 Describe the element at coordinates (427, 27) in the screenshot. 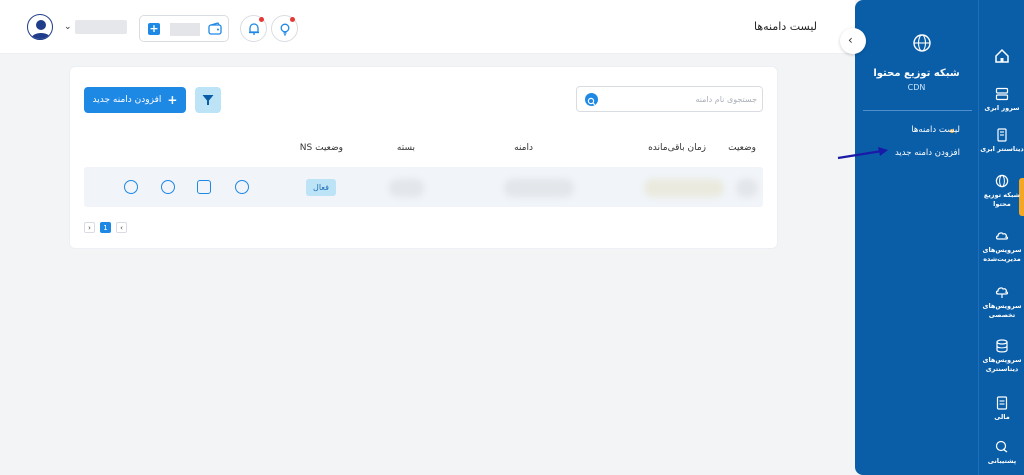

I see `top-header: ⌄ + لیست دامنه‌ها` at that location.